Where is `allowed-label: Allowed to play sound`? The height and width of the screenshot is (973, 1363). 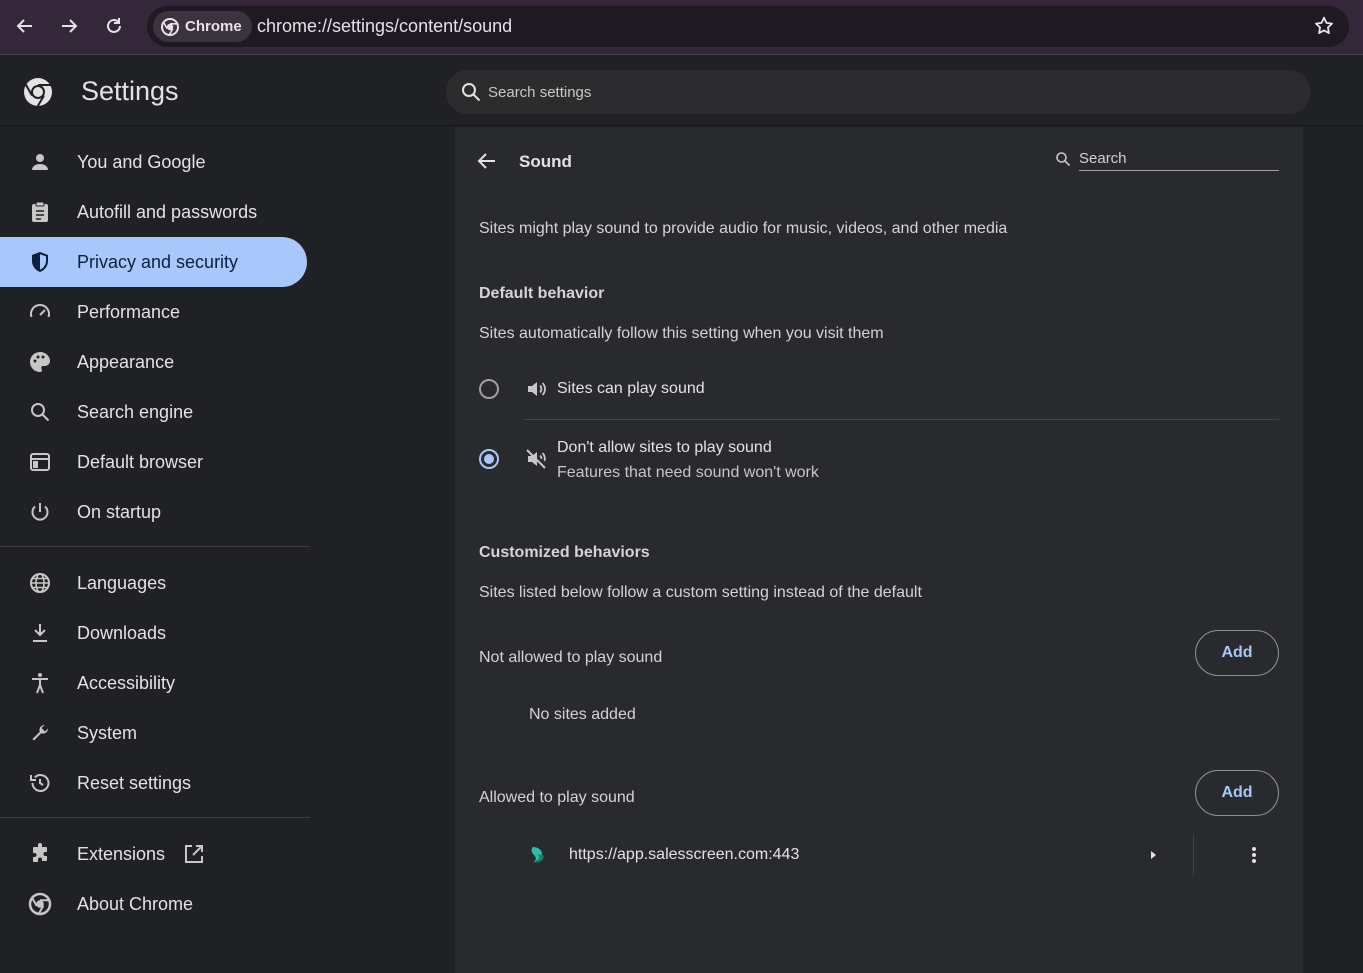
allowed-label: Allowed to play sound is located at coordinates (557, 797).